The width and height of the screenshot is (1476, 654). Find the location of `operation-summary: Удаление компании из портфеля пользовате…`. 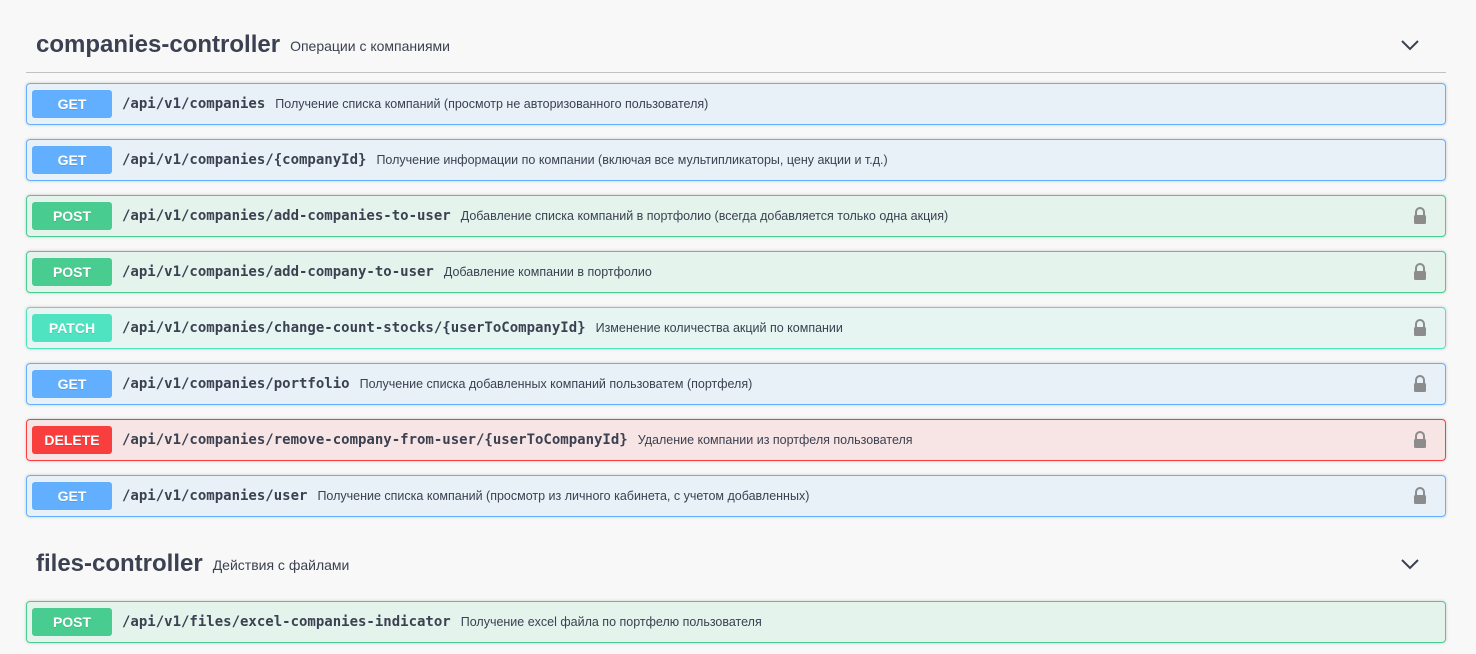

operation-summary: Удаление компании из портфеля пользовате… is located at coordinates (775, 440).